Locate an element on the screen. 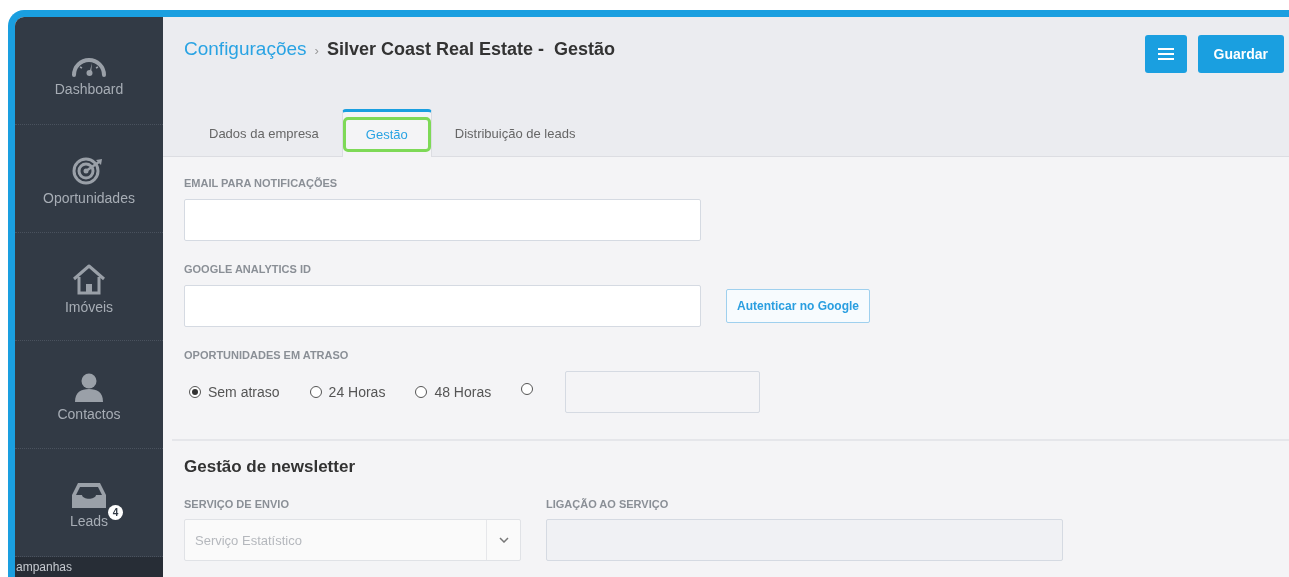  field-label: LIGAÇÃO AO SERVIÇO is located at coordinates (608, 504).